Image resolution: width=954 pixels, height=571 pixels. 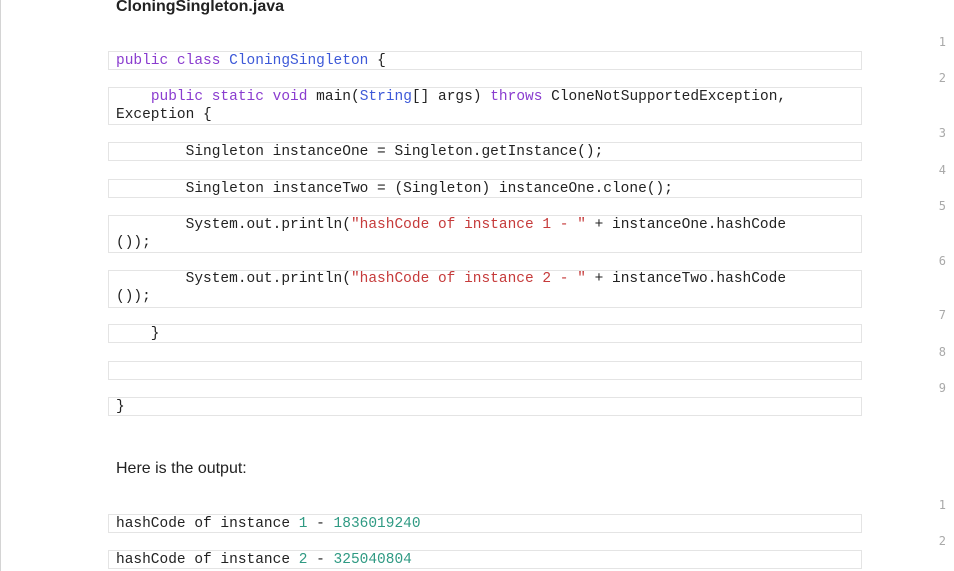 I want to click on hashcode-call: + instanceTwo.hashCode, so click(x=686, y=279).